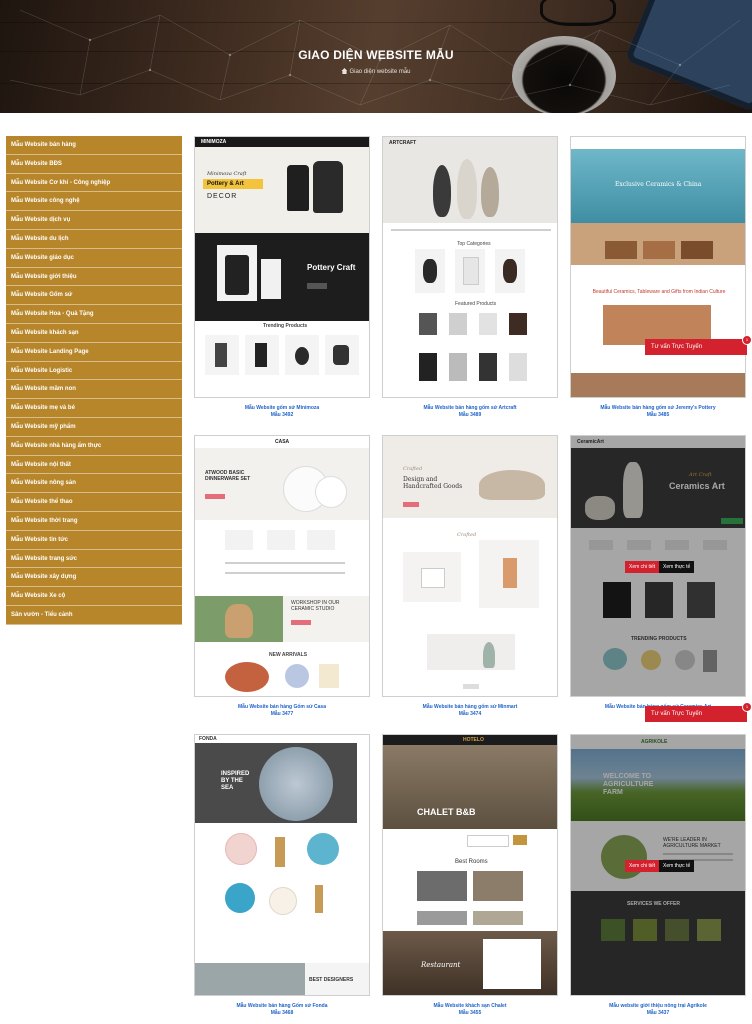  Describe the element at coordinates (282, 1006) in the screenshot. I see `template-title-link: Mẫu Website bán hàng Gốm sứ Fonda` at that location.